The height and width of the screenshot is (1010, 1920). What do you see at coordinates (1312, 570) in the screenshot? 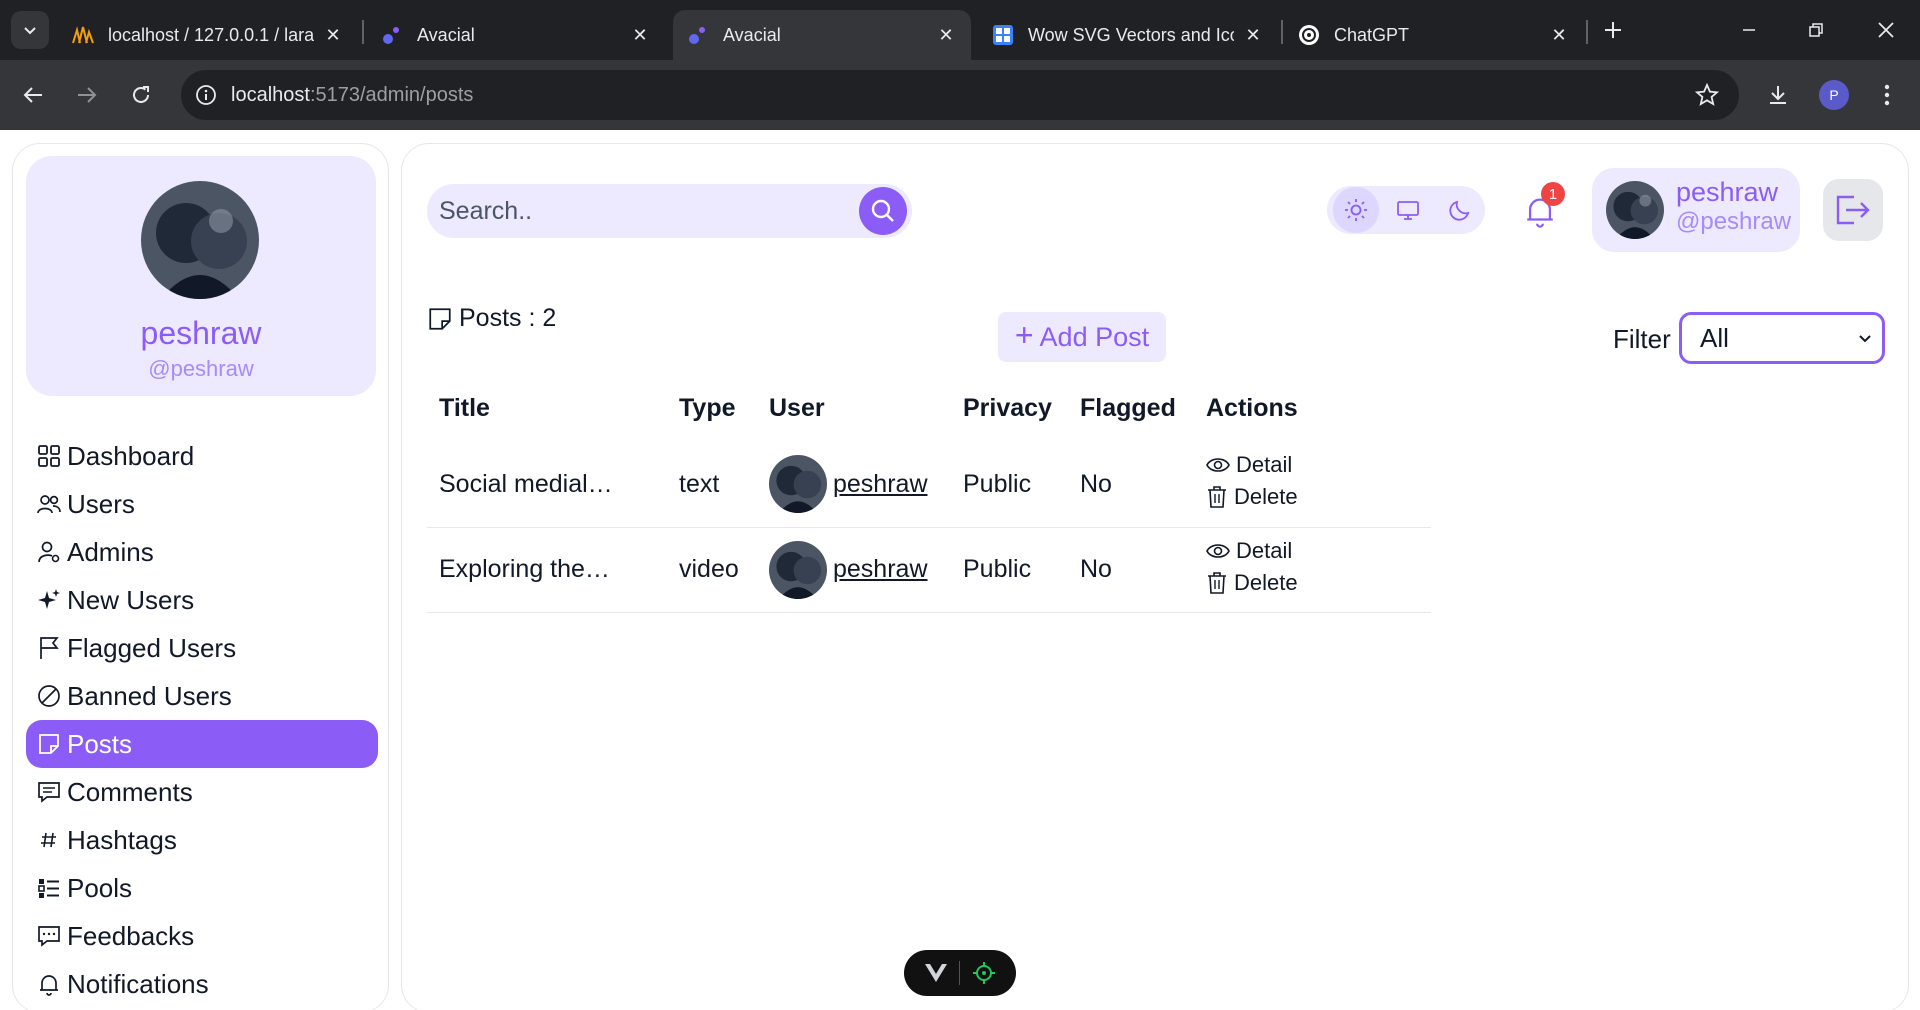
I see `post-actions: Detail Delete` at bounding box center [1312, 570].